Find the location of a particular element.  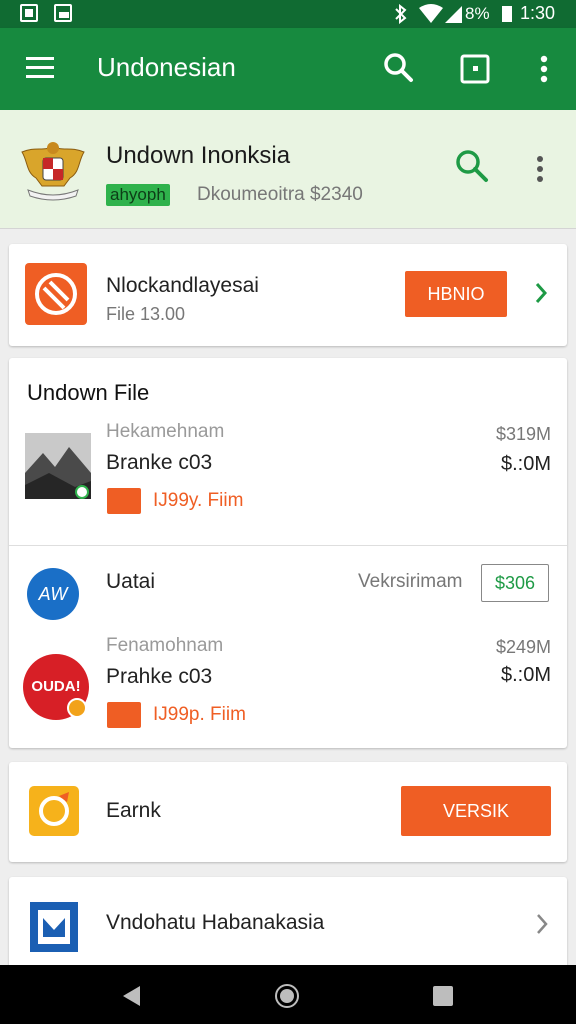

search-icon is located at coordinates (399, 68).